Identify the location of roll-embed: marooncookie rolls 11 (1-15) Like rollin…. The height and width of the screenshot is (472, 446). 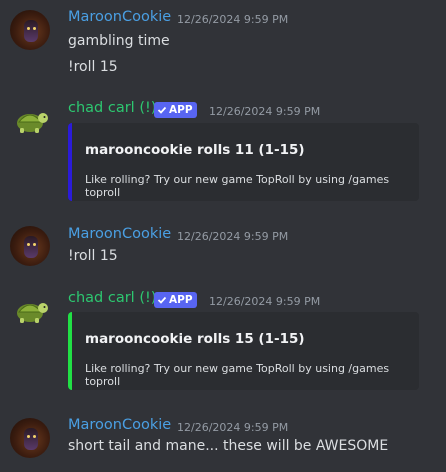
(243, 162).